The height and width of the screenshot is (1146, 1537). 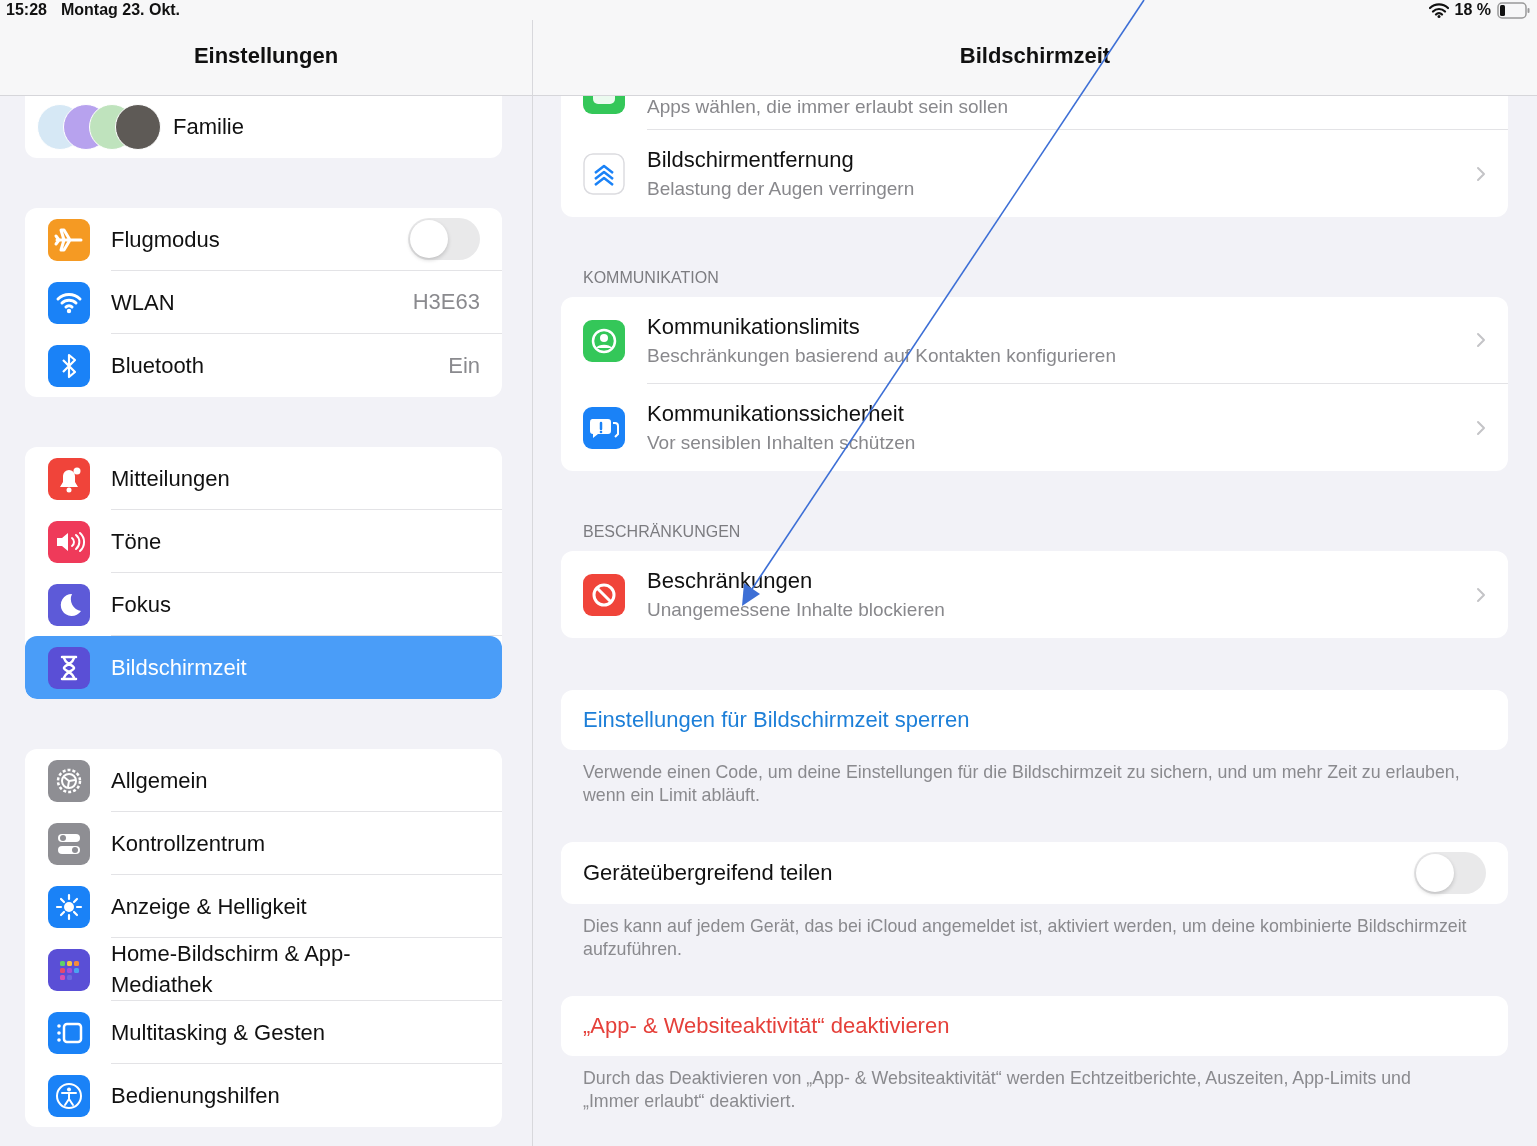 I want to click on action-button: „App- & Websiteaktivität“ deaktivieren, so click(x=1034, y=1026).